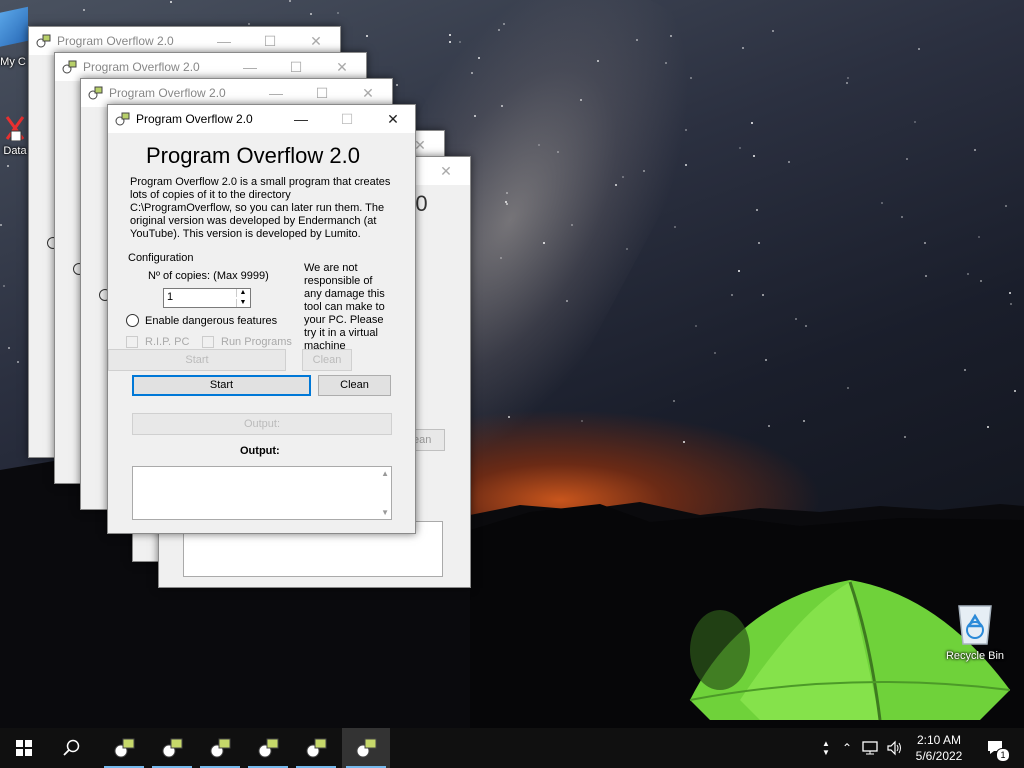 This screenshot has height=768, width=1024. What do you see at coordinates (167, 342) in the screenshot?
I see `rip-pc-label: R.I.P. PC` at bounding box center [167, 342].